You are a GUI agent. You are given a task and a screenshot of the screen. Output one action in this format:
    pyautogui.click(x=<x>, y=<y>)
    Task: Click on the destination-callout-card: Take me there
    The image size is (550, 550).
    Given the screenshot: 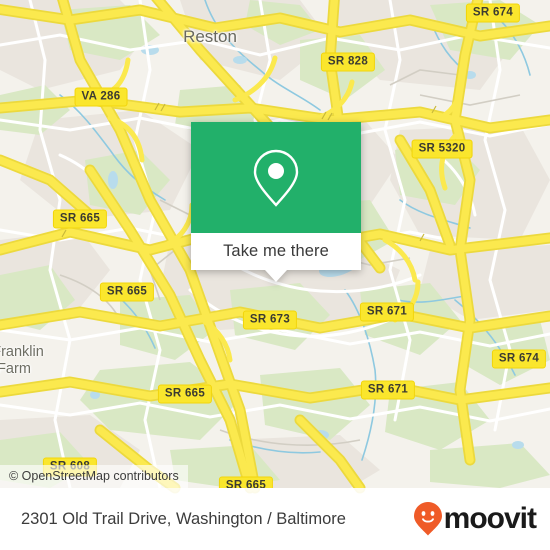 What is the action you would take?
    pyautogui.click(x=276, y=202)
    